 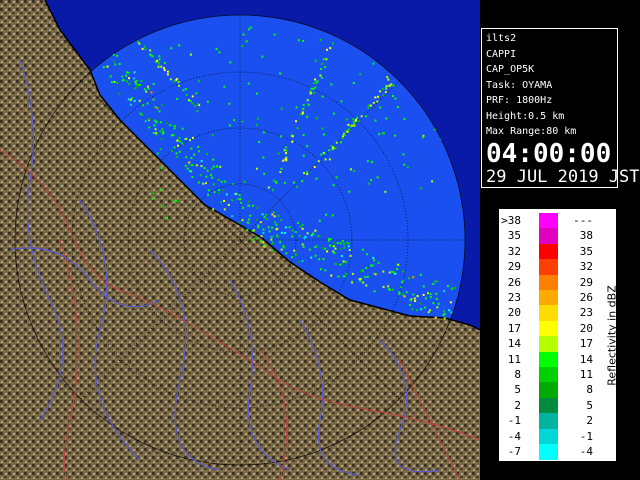 I want to click on legend-row: 17 20, so click(x=549, y=328).